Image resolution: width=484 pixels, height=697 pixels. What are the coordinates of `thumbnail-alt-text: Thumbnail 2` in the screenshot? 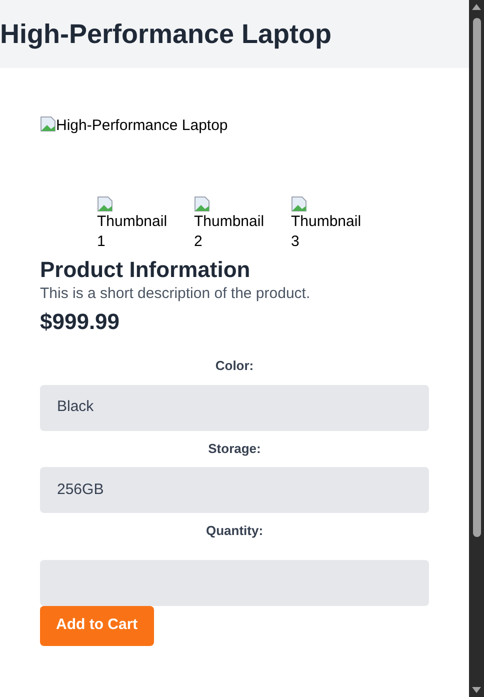 It's located at (234, 232).